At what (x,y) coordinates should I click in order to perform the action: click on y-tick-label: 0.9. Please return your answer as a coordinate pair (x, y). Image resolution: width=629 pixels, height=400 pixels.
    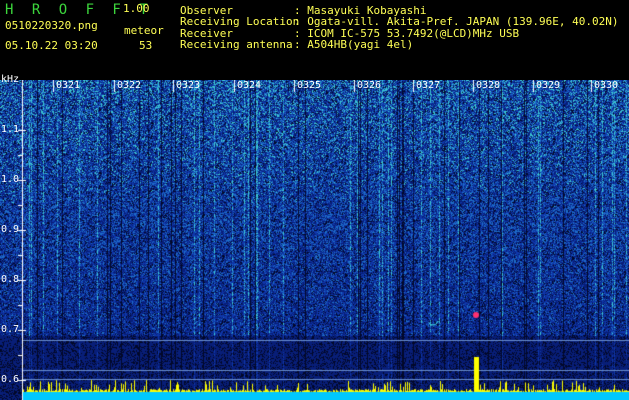
    Looking at the image, I should click on (10, 229).